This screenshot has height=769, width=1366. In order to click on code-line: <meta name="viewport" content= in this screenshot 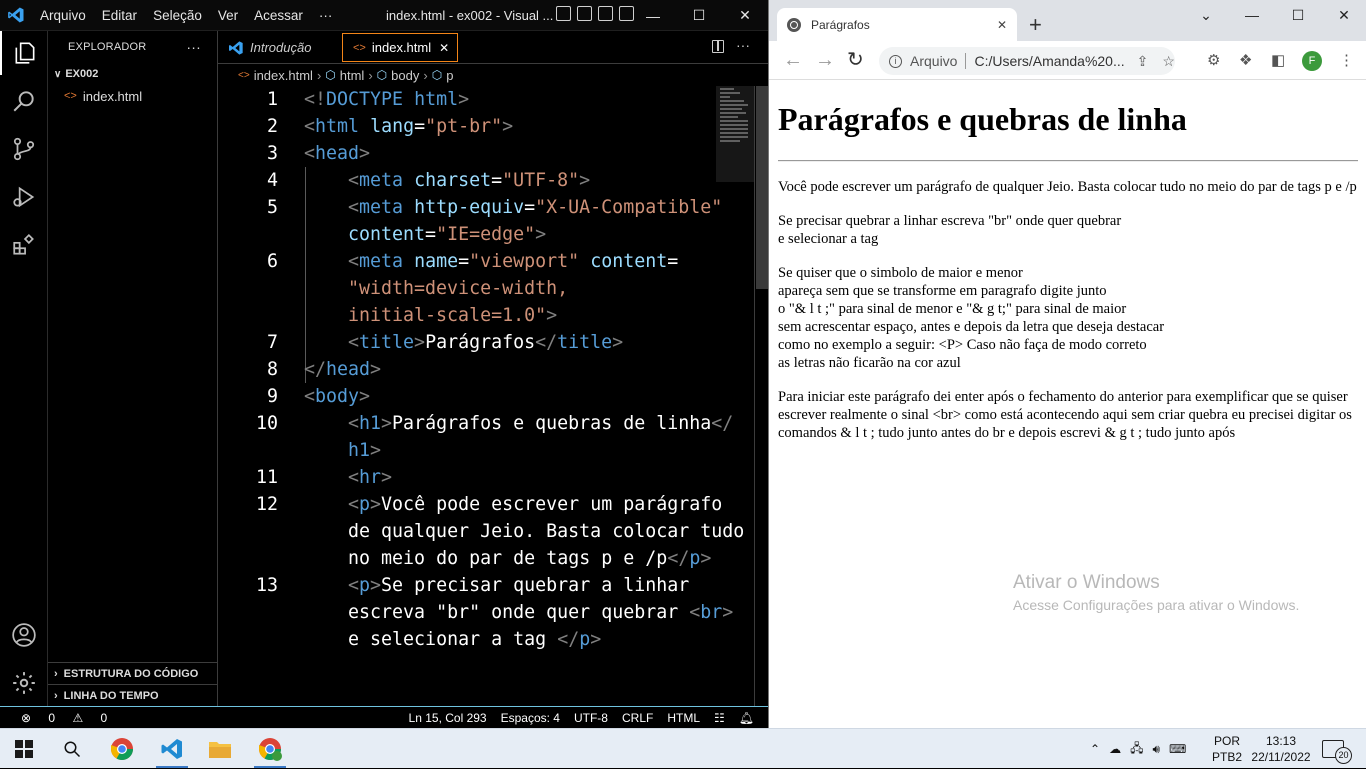, I will do `click(513, 261)`.